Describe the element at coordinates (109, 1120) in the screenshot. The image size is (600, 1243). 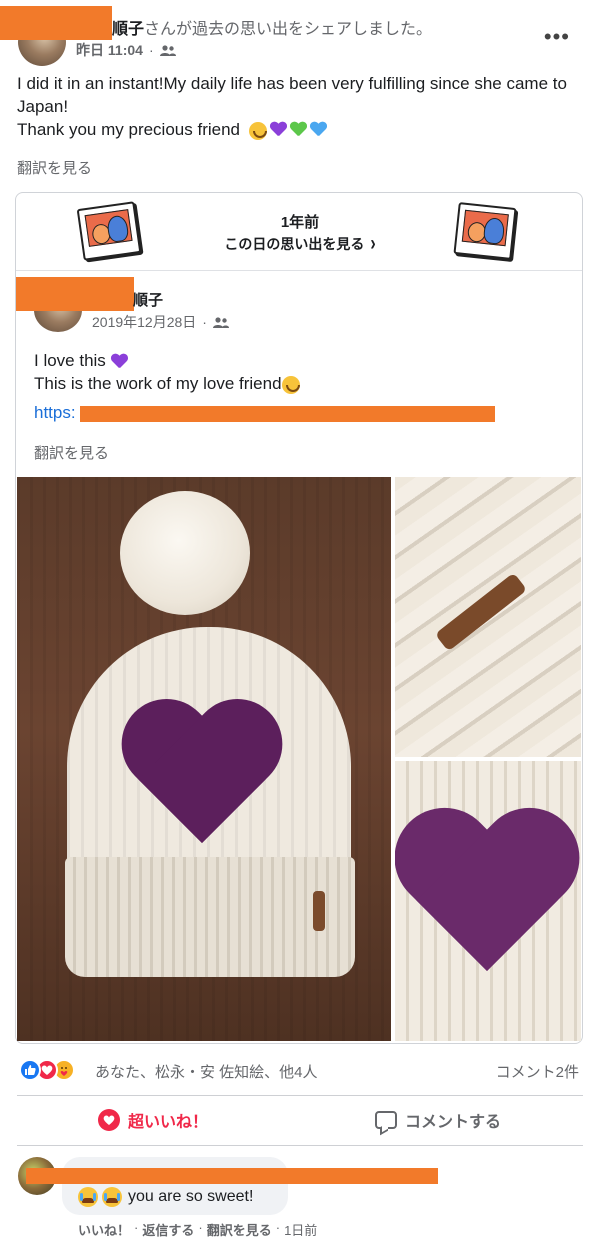
I see `love-icon` at that location.